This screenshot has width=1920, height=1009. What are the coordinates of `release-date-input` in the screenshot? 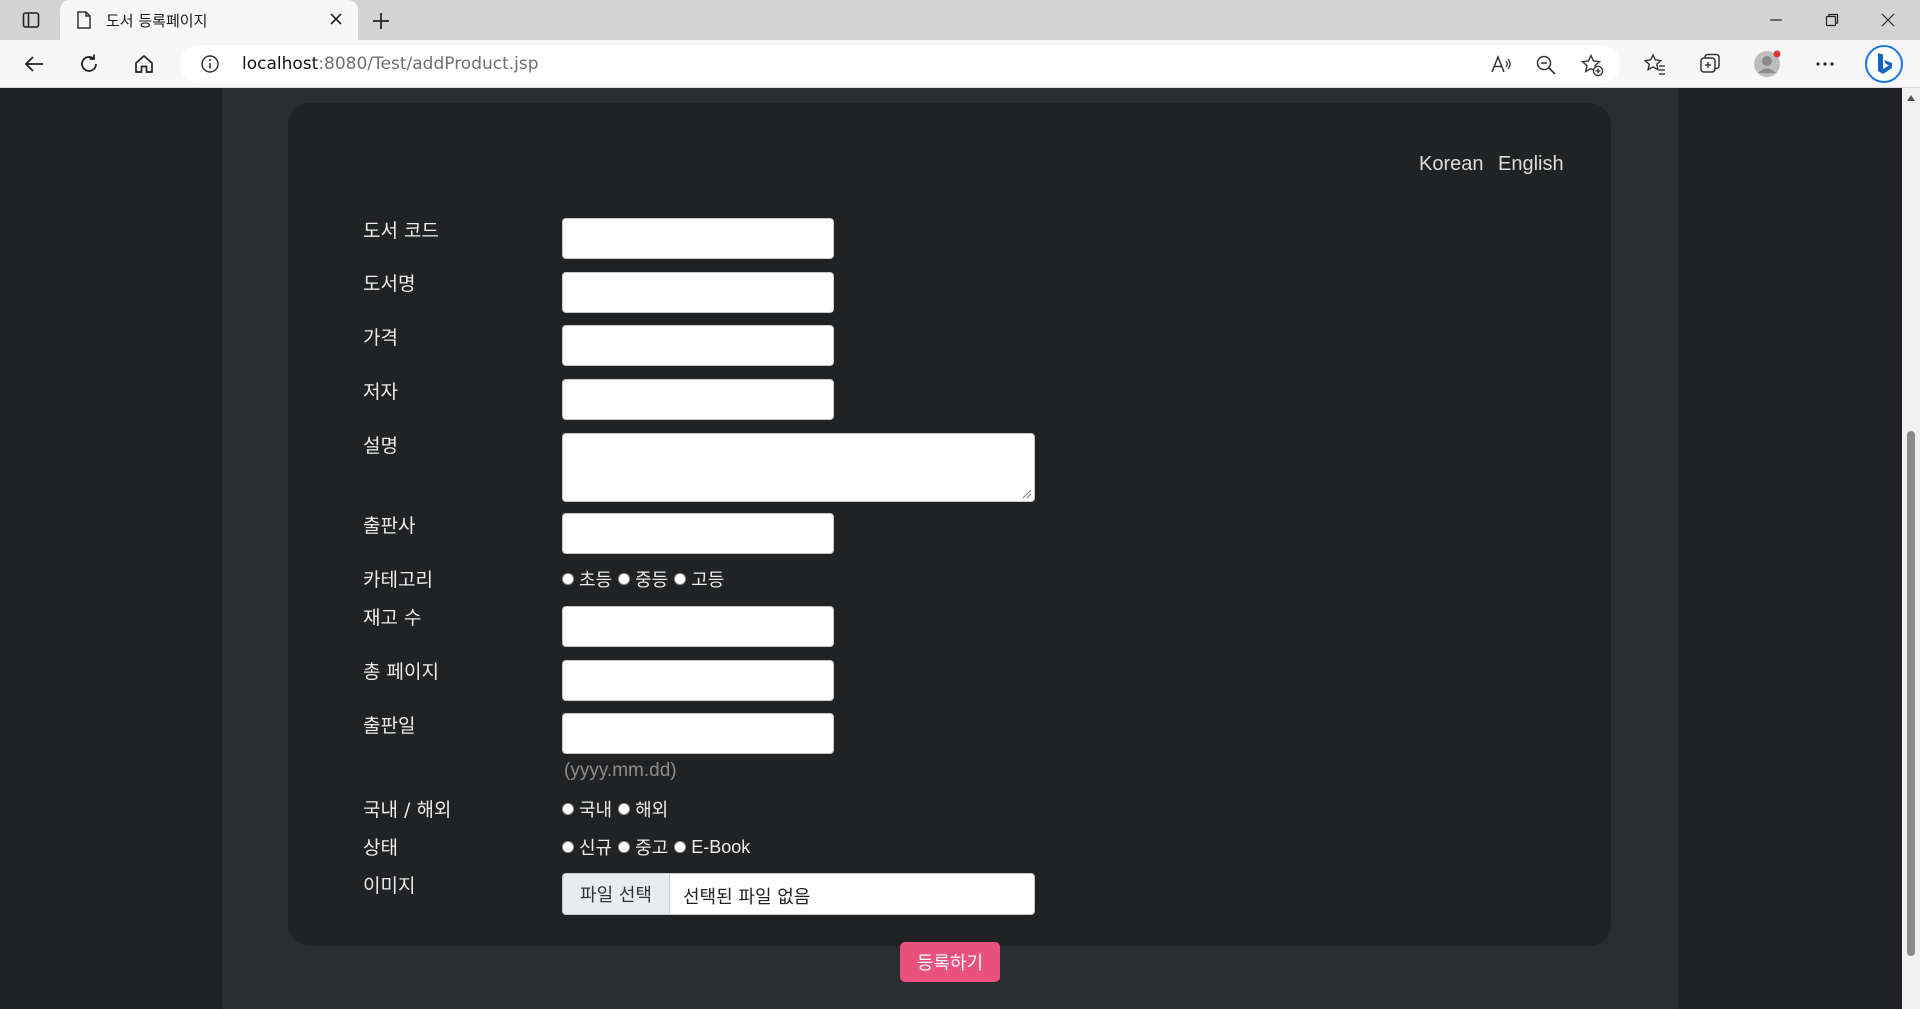 It's located at (698, 733).